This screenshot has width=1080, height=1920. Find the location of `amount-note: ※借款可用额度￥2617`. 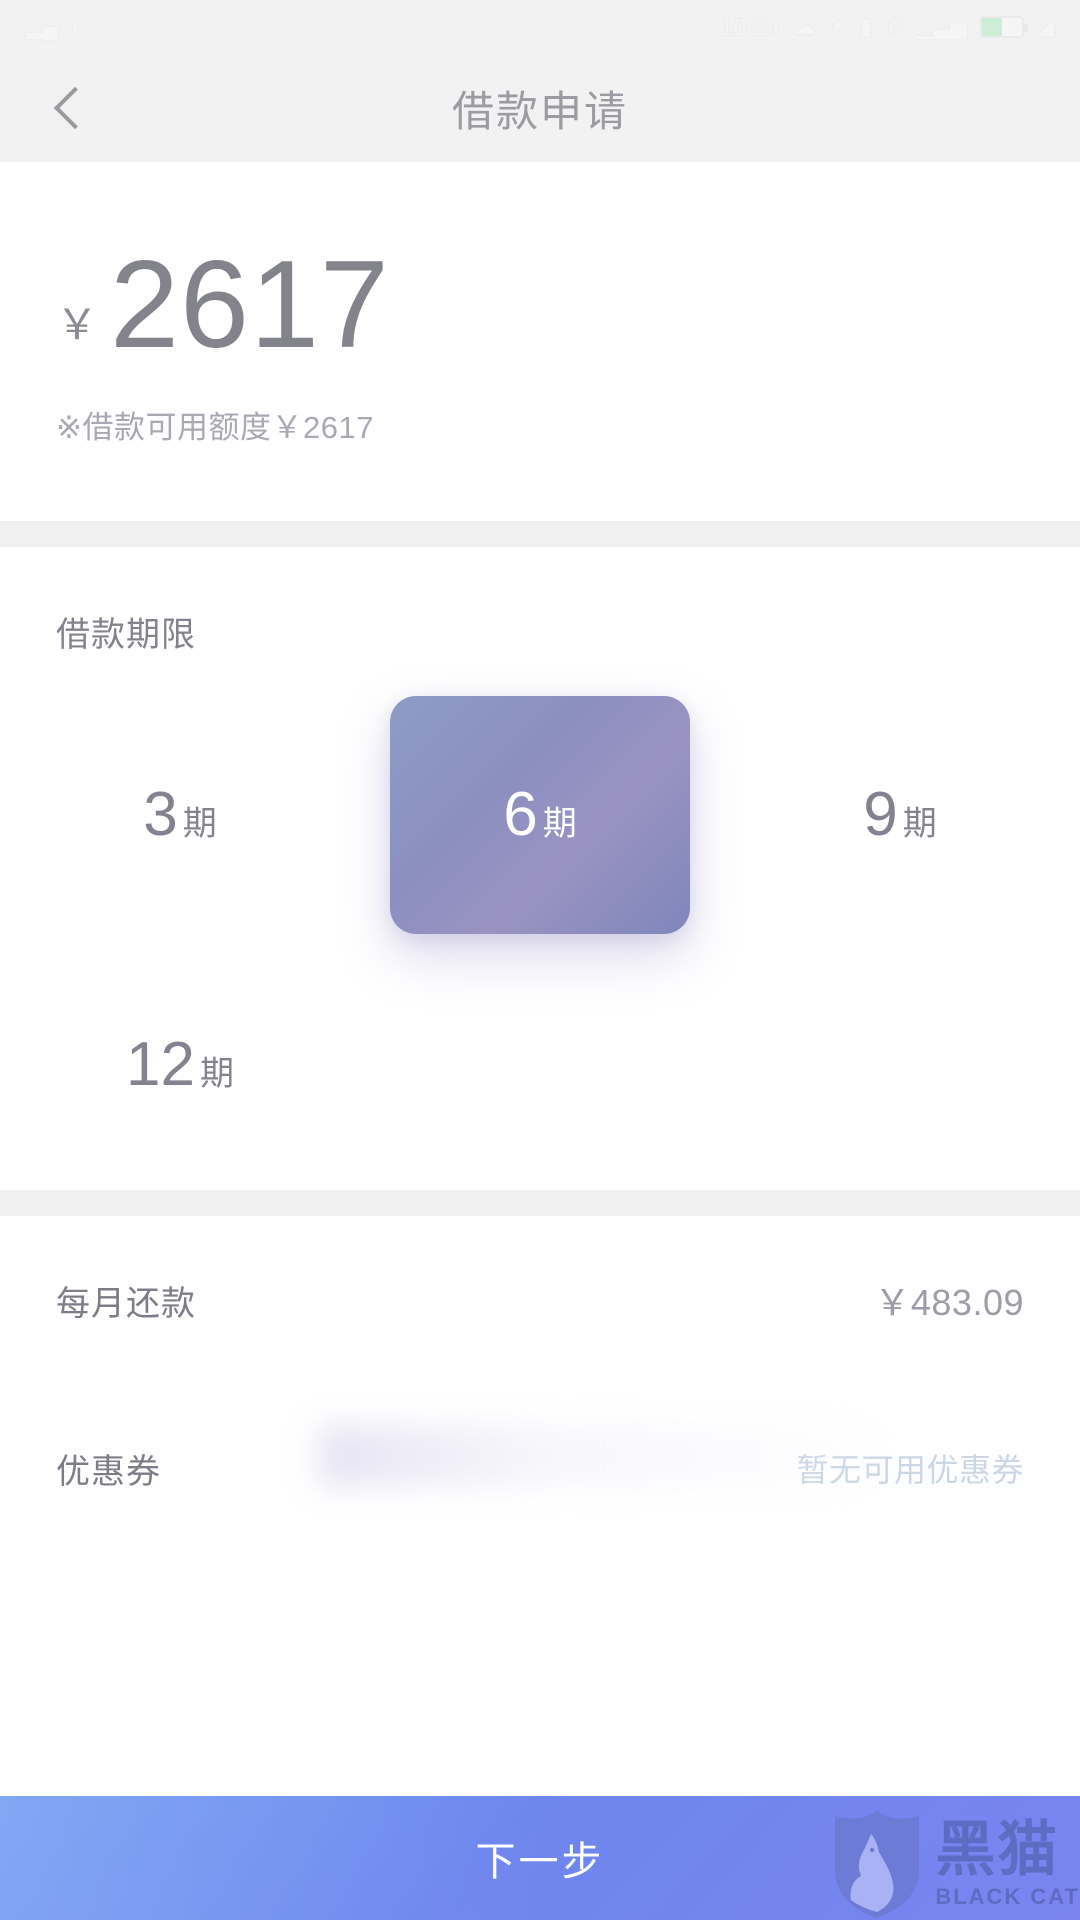

amount-note: ※借款可用额度￥2617 is located at coordinates (215, 428).